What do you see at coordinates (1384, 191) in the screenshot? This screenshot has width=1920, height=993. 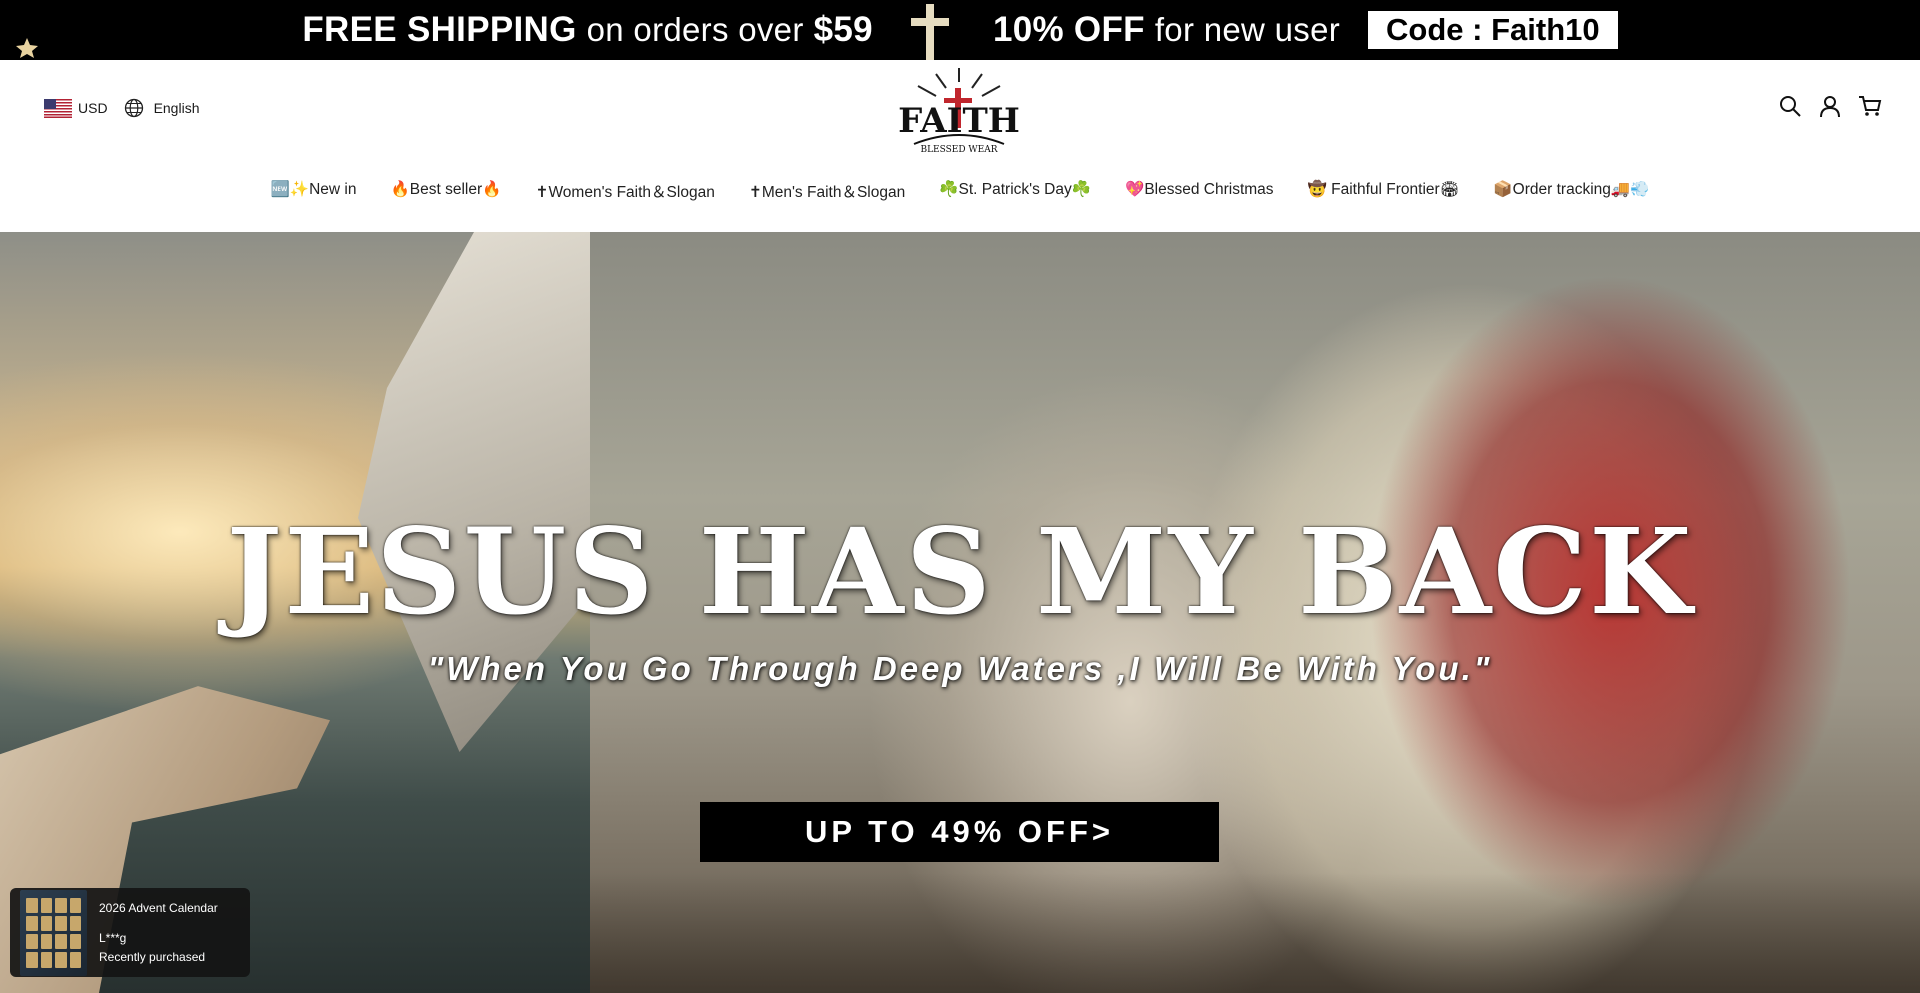 I see `nav-item-faithful-frontier: 🤠 Faithful Frontier🏟` at bounding box center [1384, 191].